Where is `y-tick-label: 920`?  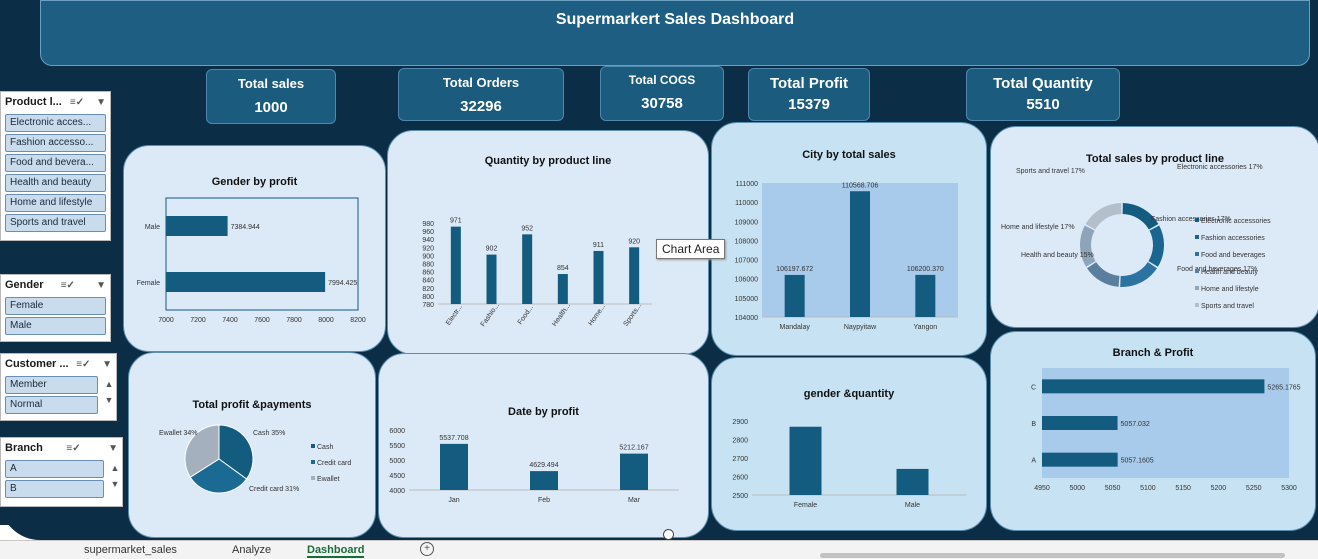
y-tick-label: 920 is located at coordinates (428, 248).